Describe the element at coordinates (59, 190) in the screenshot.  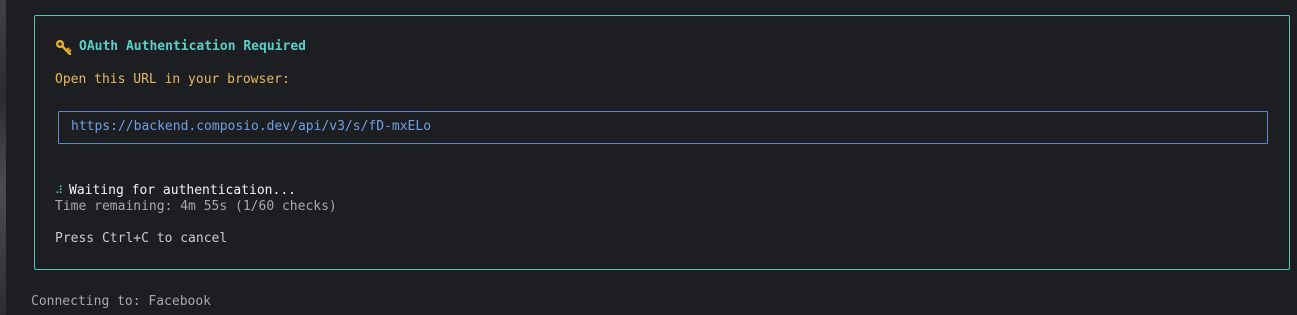
I see `spinner-icon: ⠼` at that location.